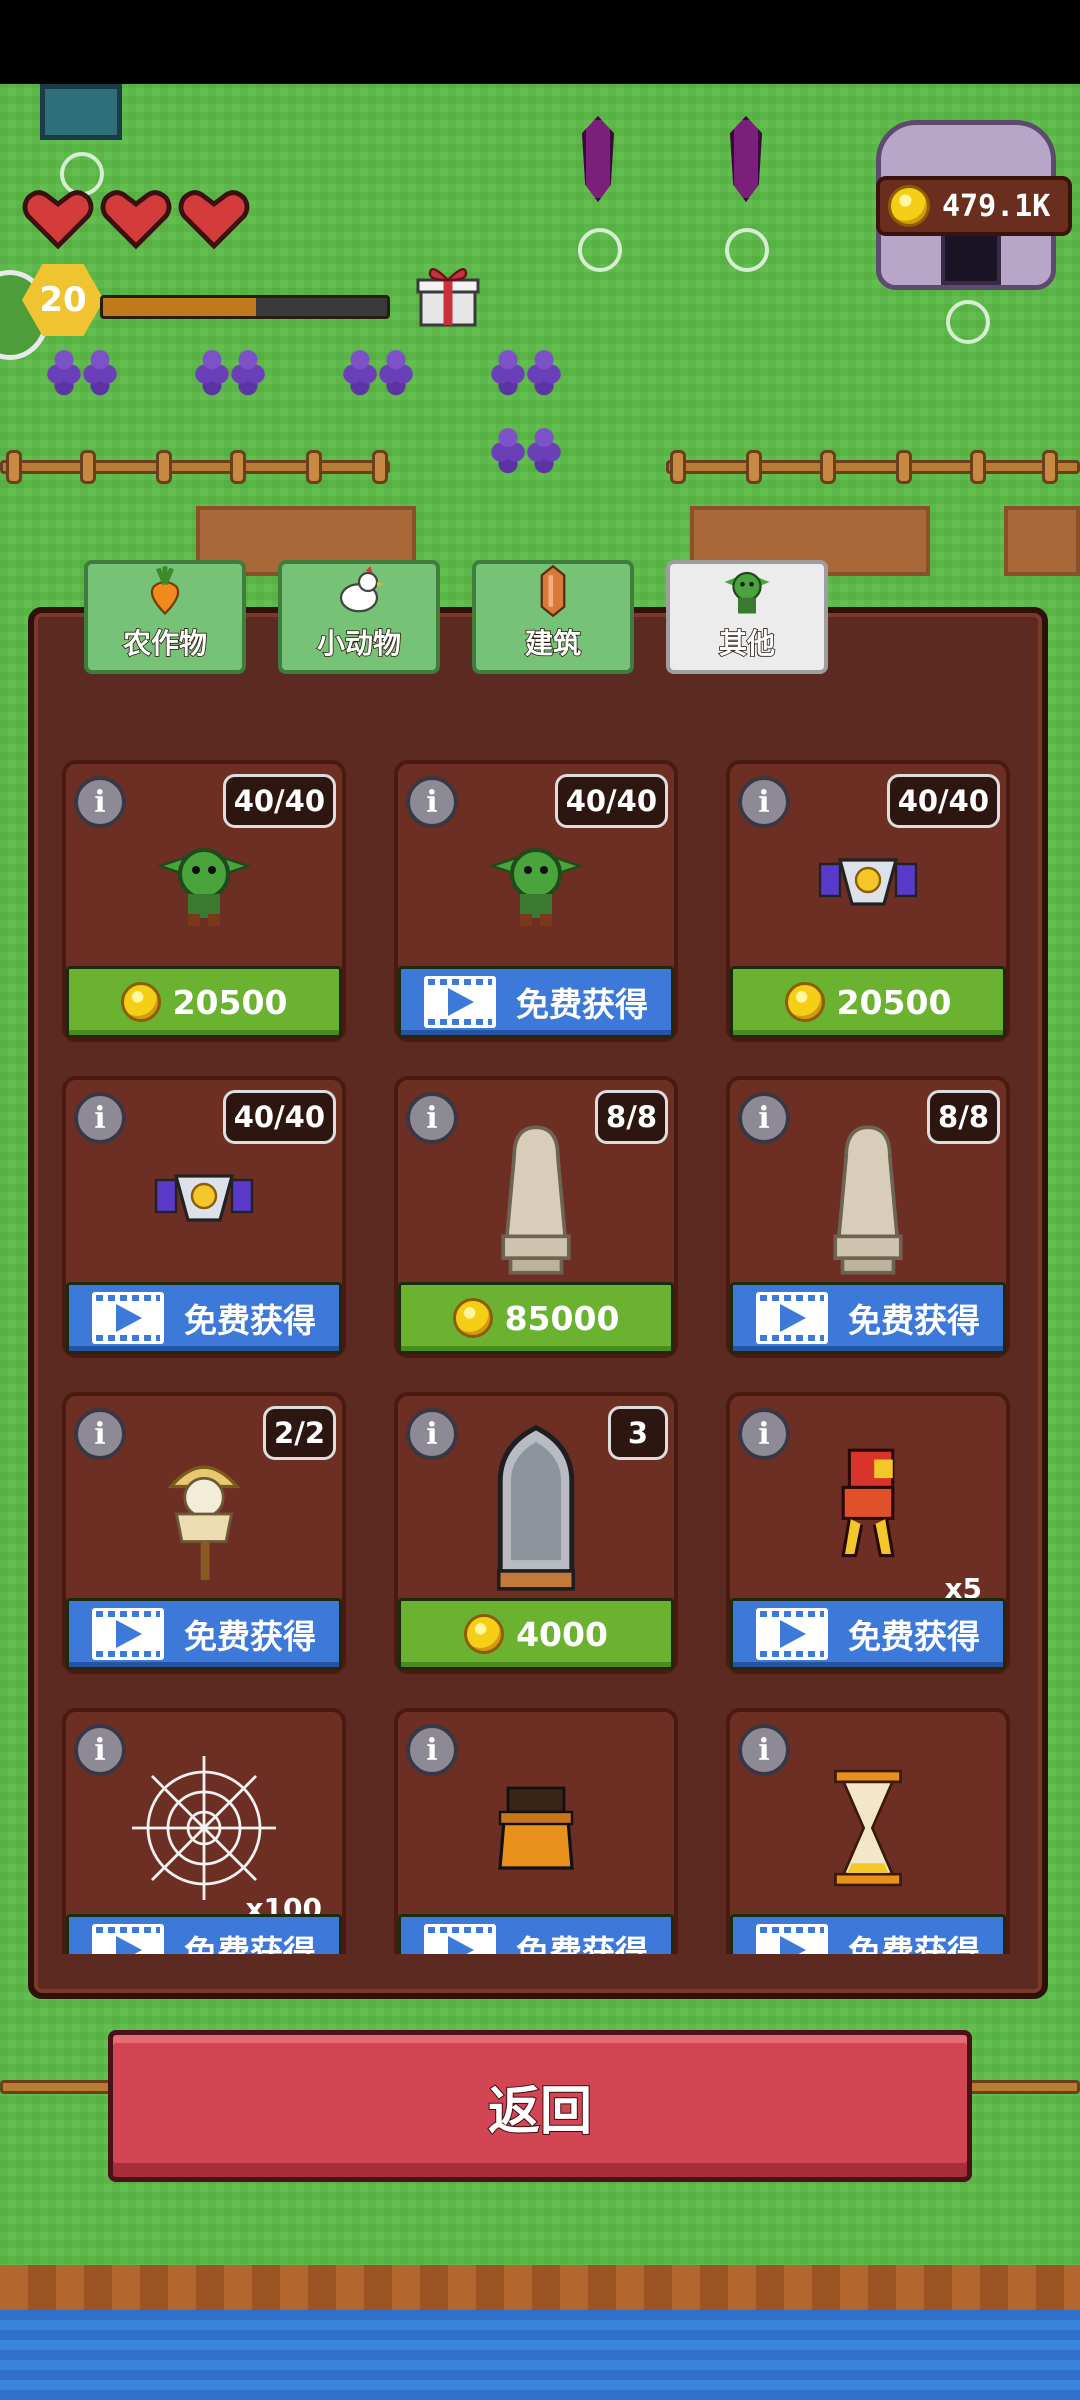 This screenshot has width=1080, height=2400. What do you see at coordinates (1042, 541) in the screenshot?
I see `crop-field` at bounding box center [1042, 541].